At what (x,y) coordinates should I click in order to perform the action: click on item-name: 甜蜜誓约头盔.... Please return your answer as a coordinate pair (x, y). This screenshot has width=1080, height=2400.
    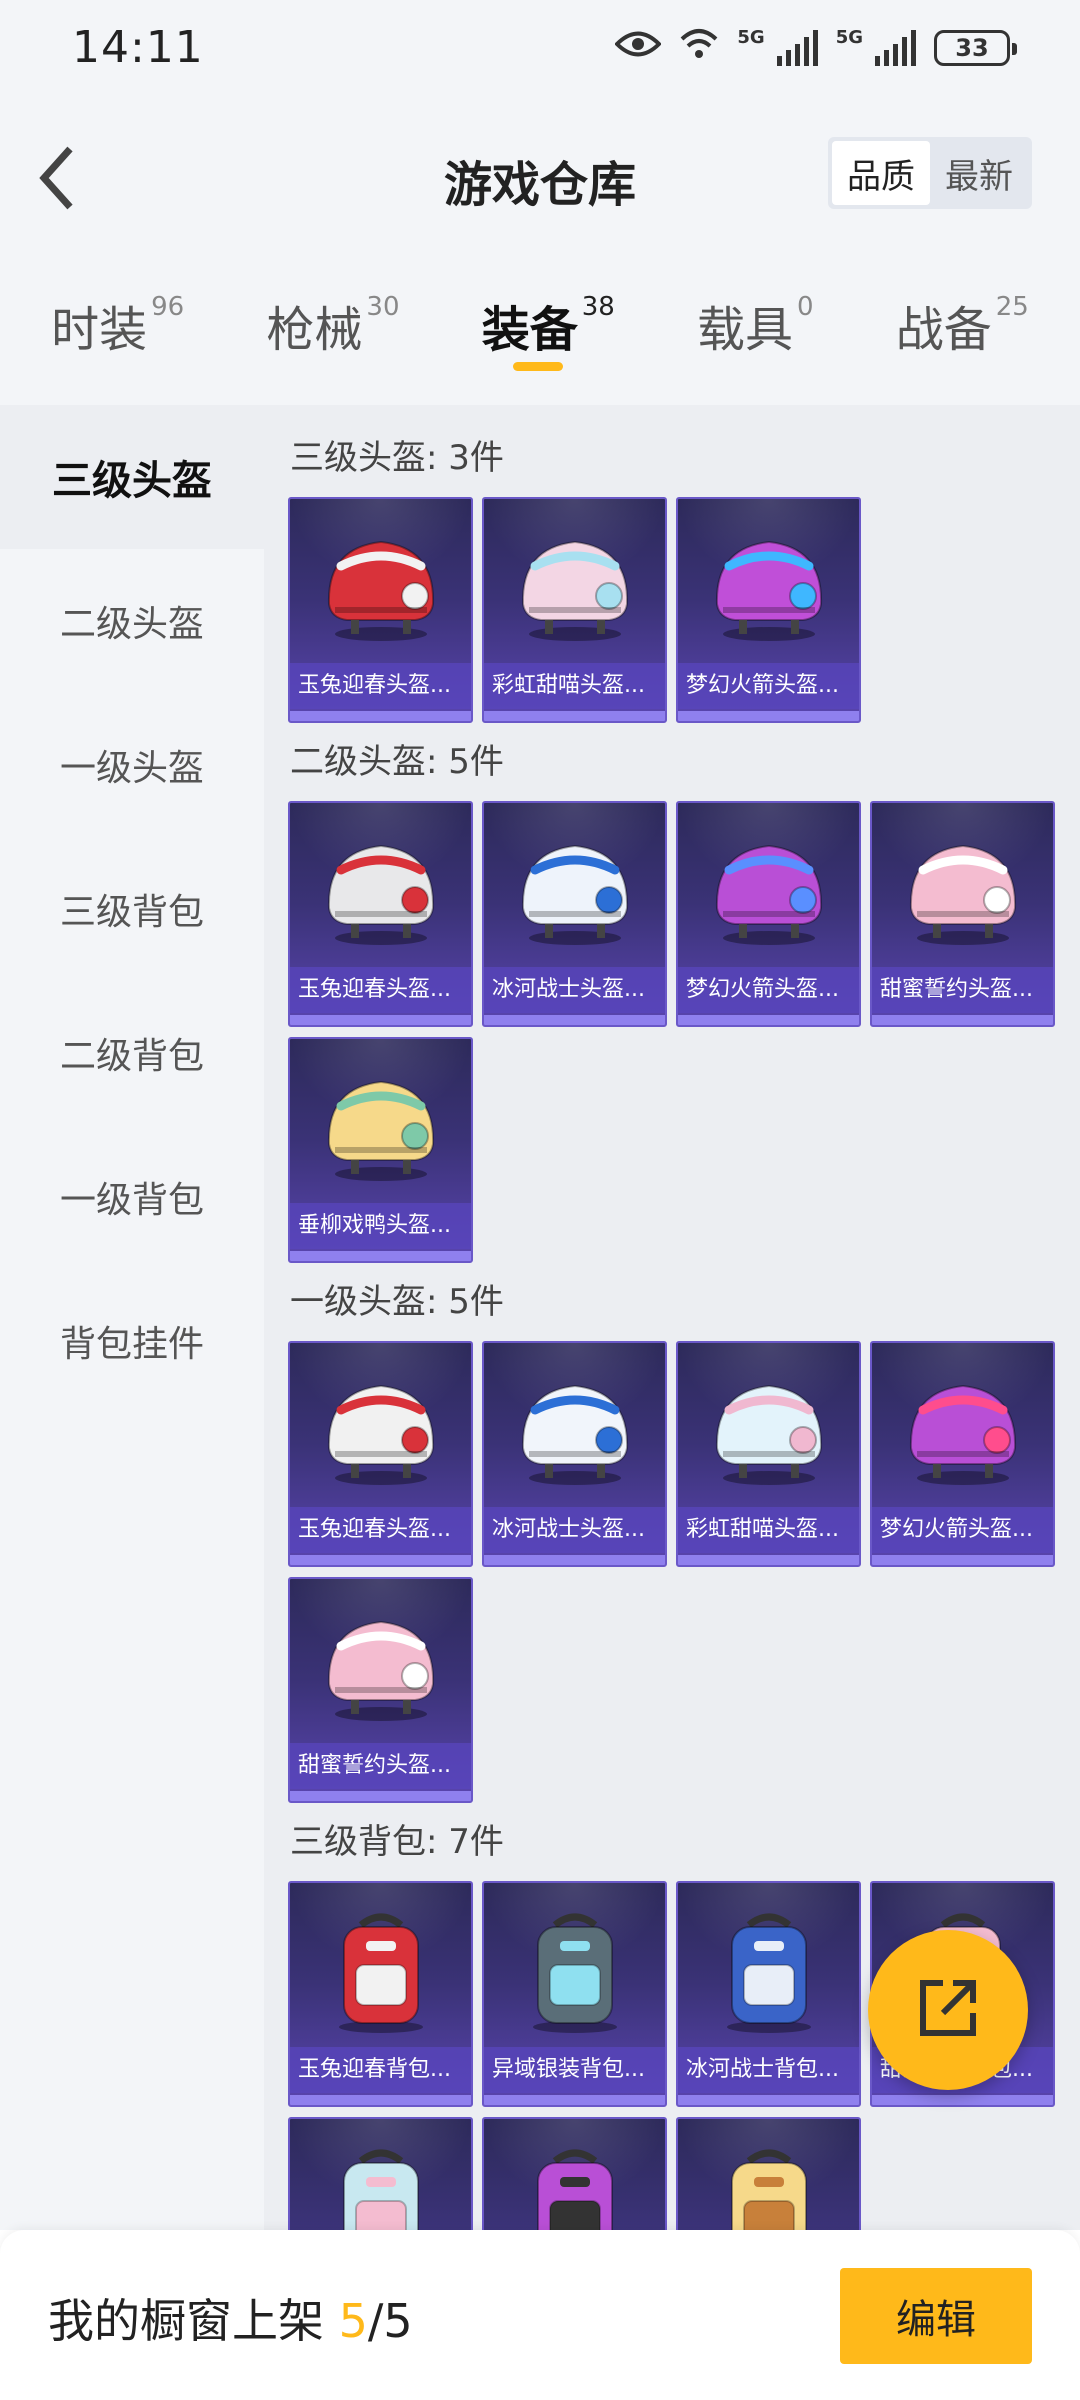
    Looking at the image, I should click on (962, 990).